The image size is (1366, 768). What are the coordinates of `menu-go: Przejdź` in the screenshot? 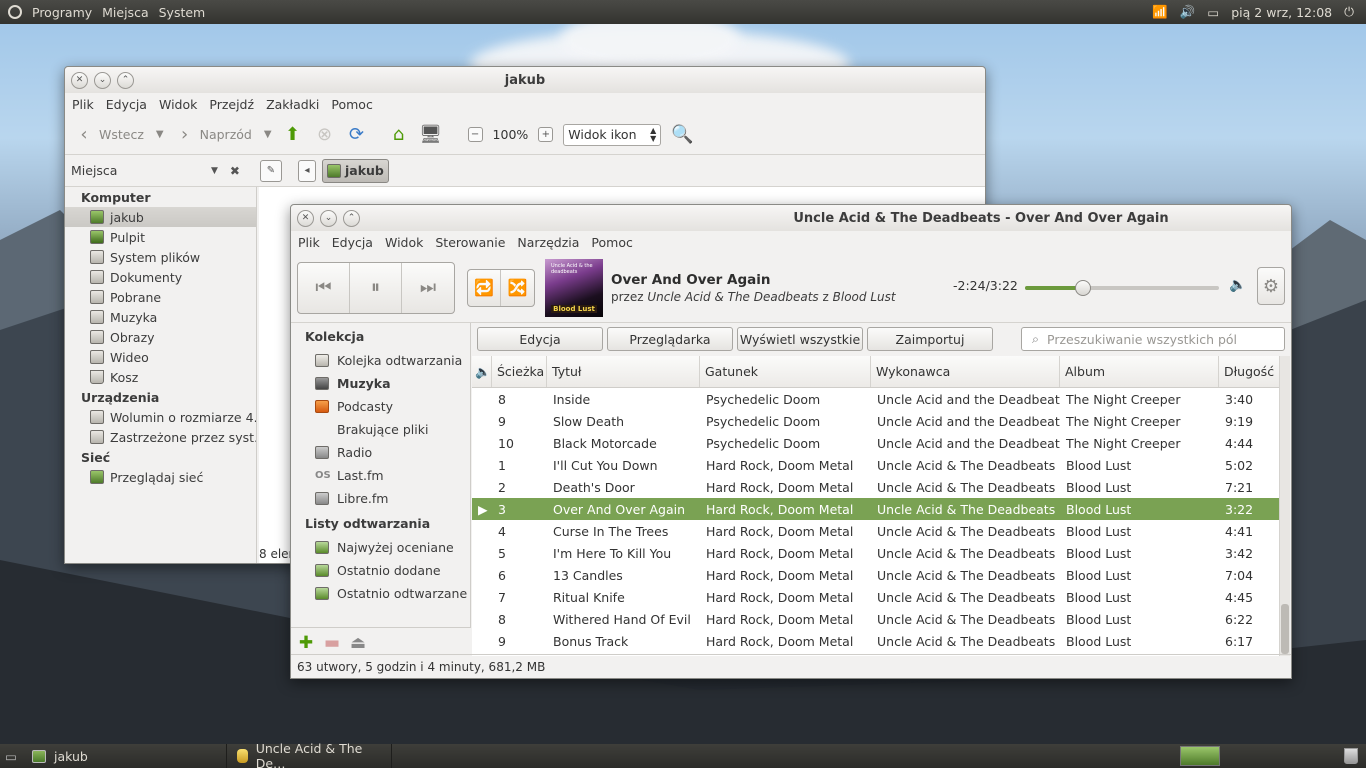 It's located at (231, 104).